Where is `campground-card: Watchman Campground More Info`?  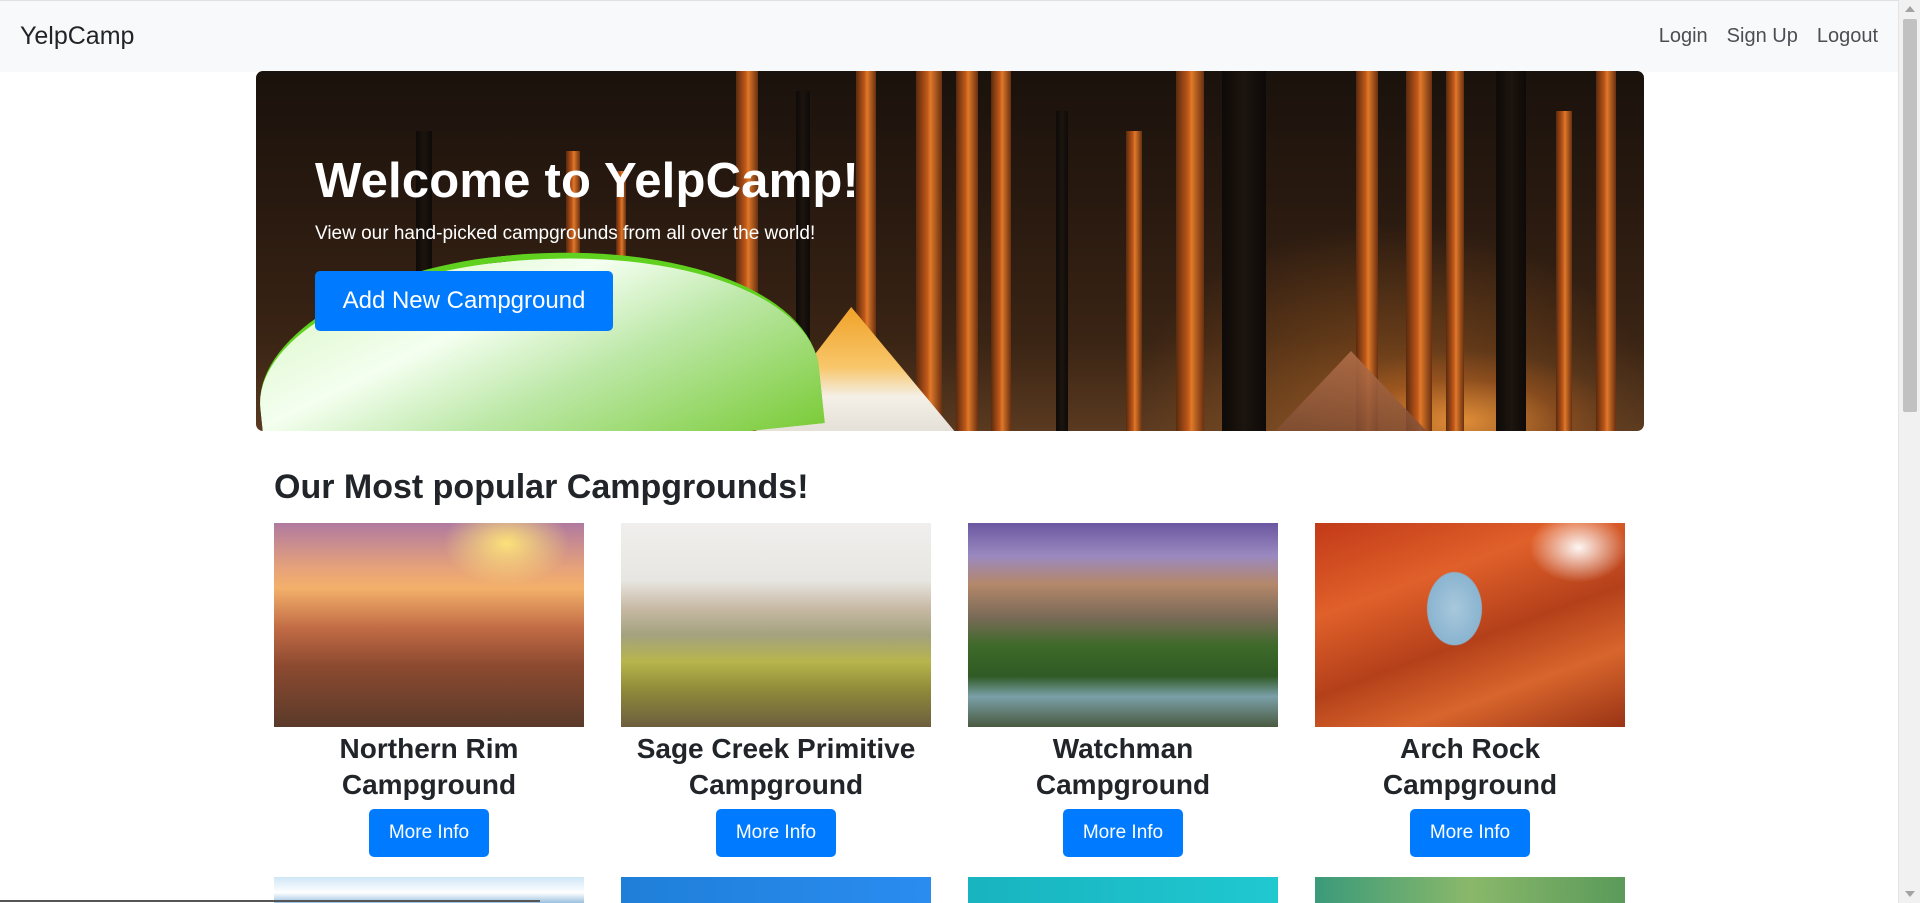
campground-card: Watchman Campground More Info is located at coordinates (1123, 693).